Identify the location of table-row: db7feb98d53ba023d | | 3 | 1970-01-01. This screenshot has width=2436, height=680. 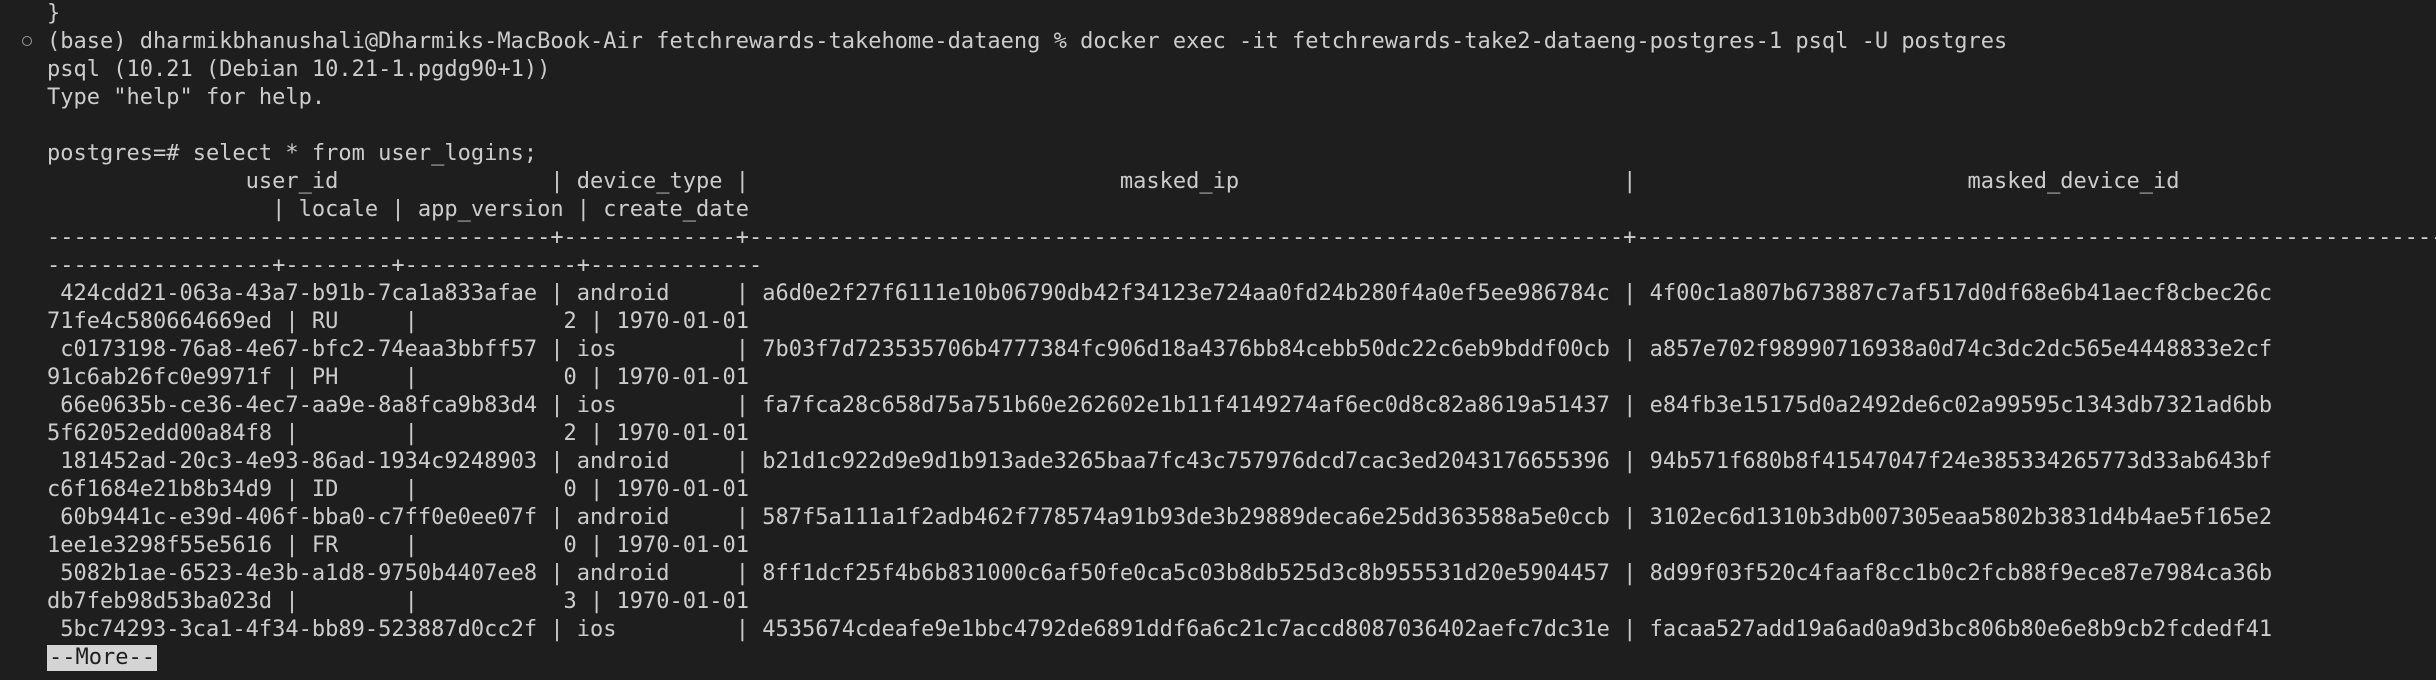
(398, 601).